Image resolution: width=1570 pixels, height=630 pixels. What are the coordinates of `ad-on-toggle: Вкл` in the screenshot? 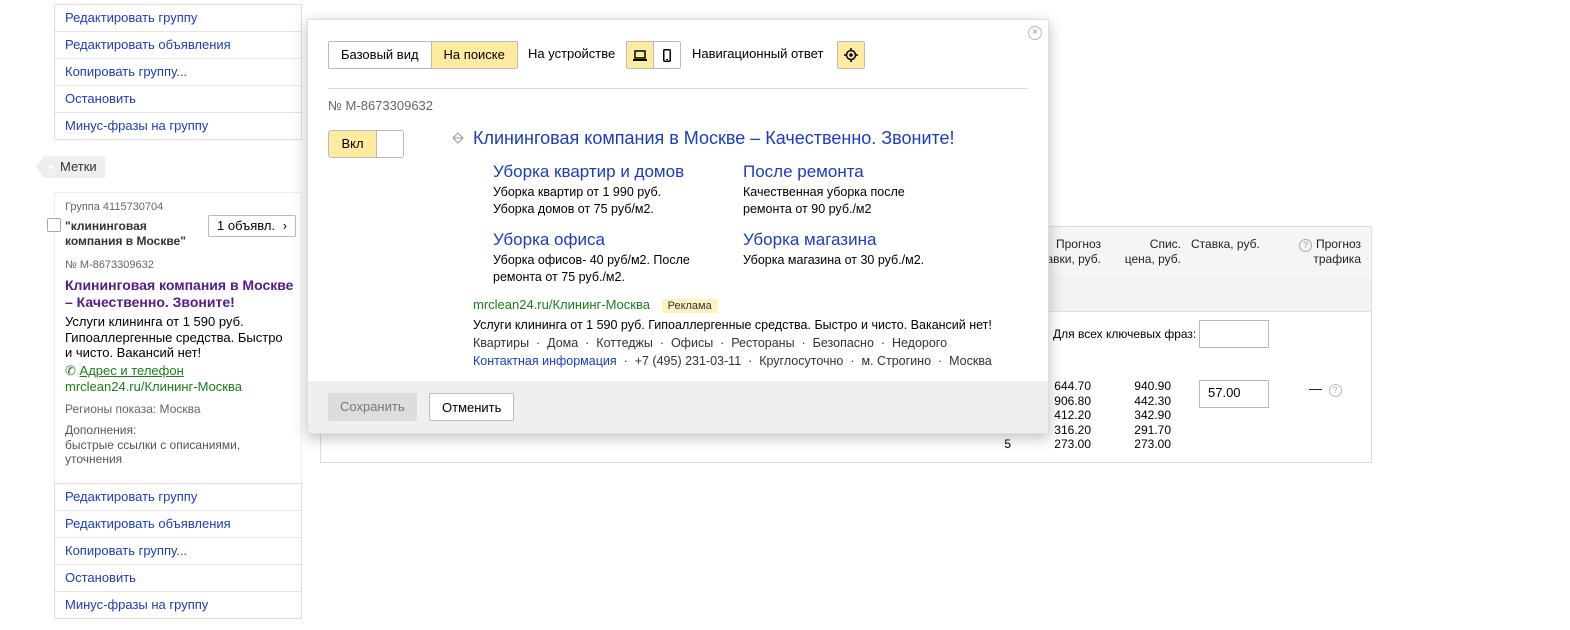 It's located at (366, 144).